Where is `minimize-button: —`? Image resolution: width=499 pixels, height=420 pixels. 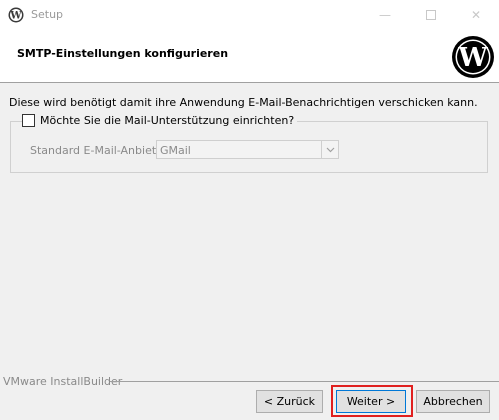 minimize-button: — is located at coordinates (385, 15).